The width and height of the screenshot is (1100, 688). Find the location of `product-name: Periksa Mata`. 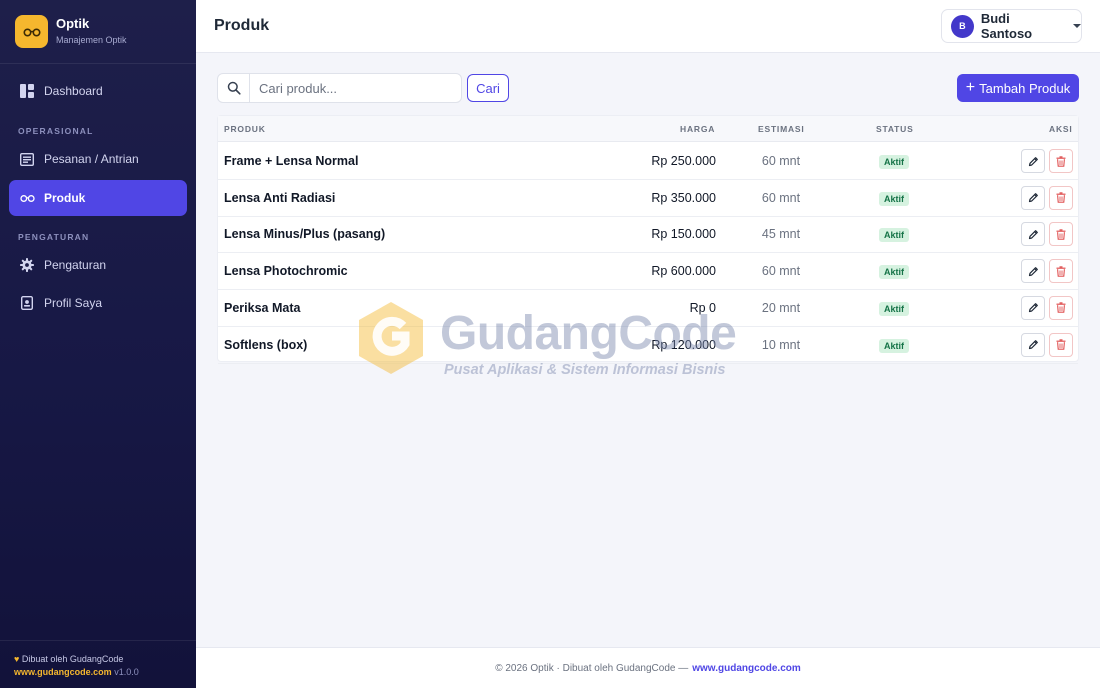

product-name: Periksa Mata is located at coordinates (262, 307).